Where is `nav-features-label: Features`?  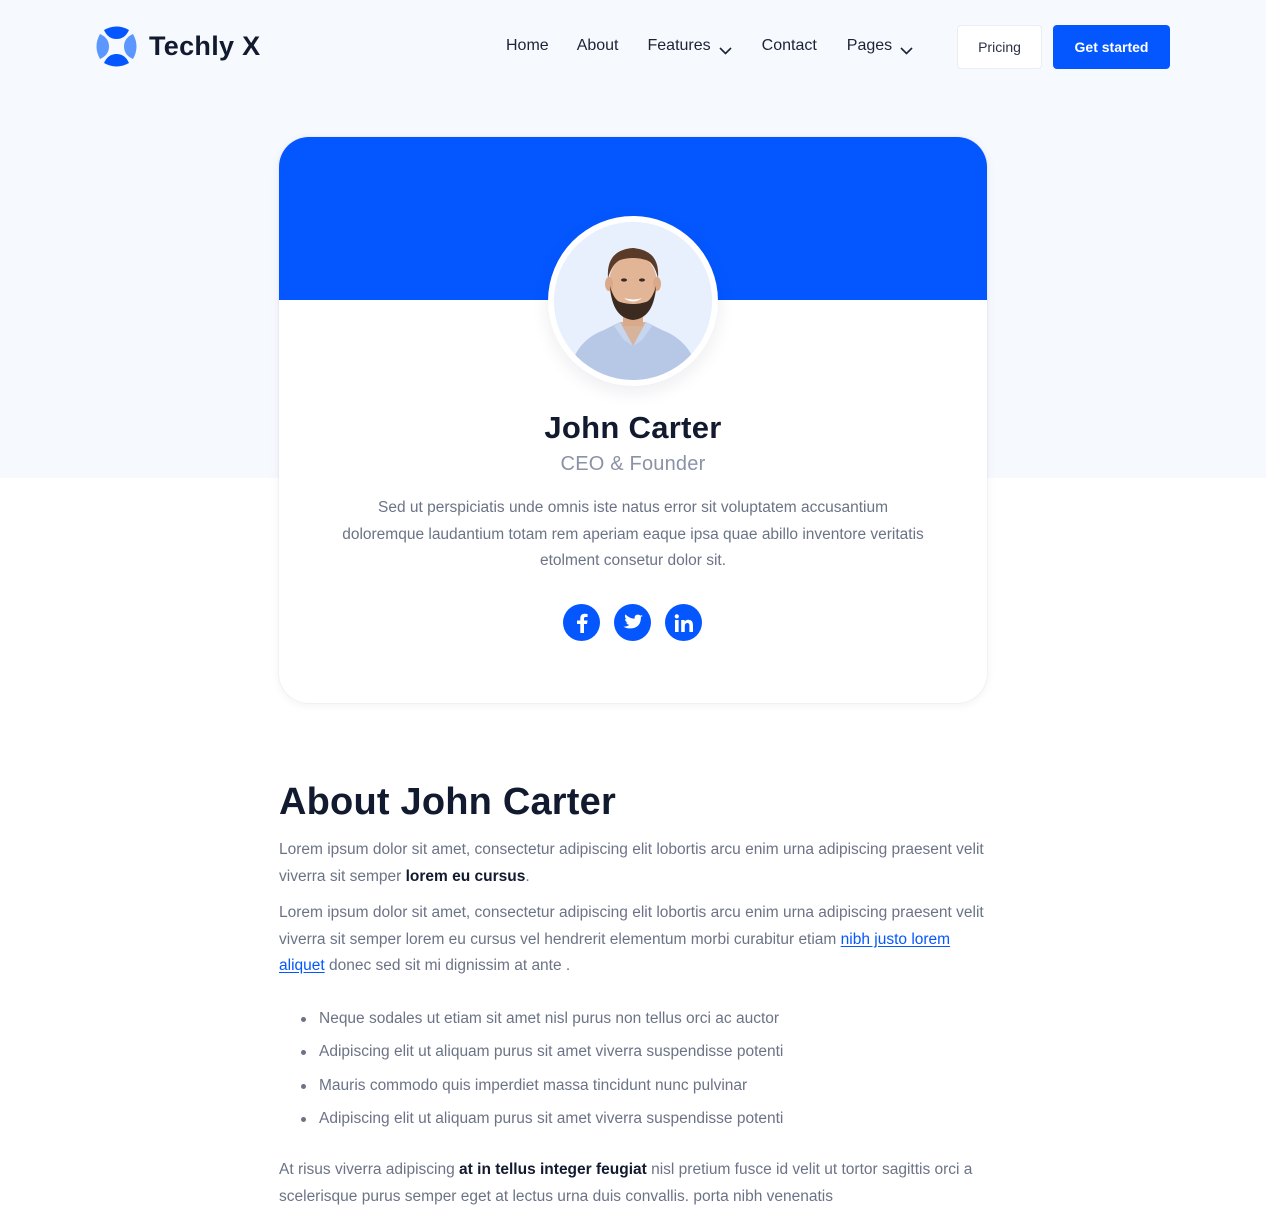
nav-features-label: Features is located at coordinates (679, 45).